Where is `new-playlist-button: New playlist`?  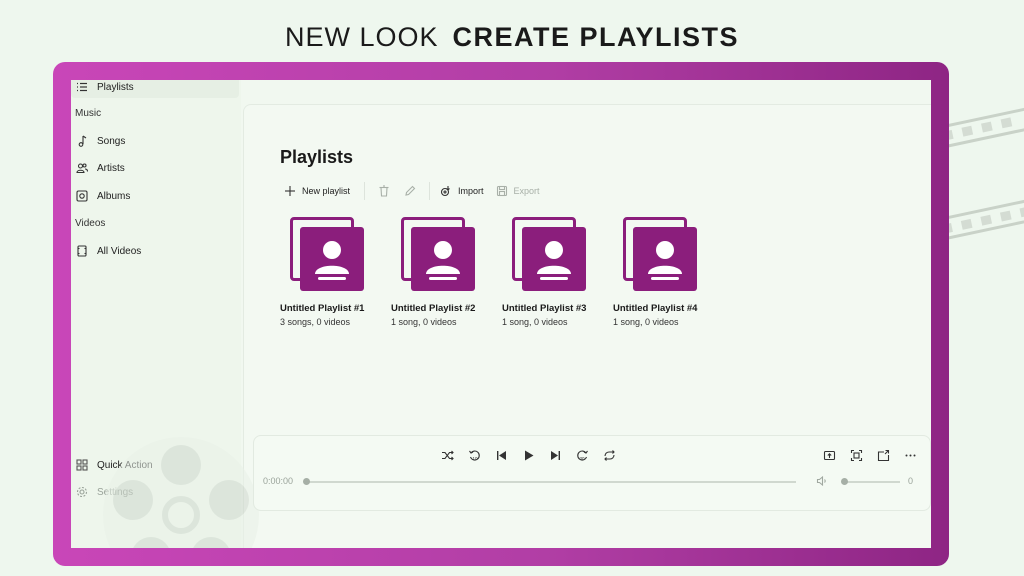 new-playlist-button: New playlist is located at coordinates (319, 191).